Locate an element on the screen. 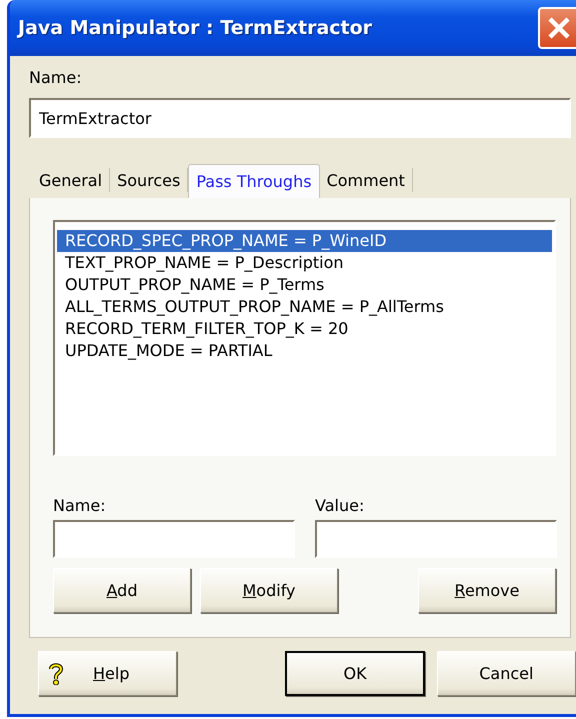  close-button is located at coordinates (557, 28).